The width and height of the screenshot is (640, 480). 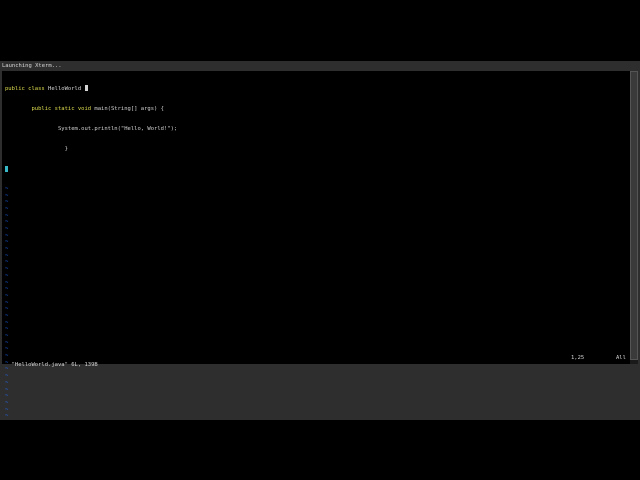 What do you see at coordinates (634, 215) in the screenshot?
I see `scrollbar-thumb` at bounding box center [634, 215].